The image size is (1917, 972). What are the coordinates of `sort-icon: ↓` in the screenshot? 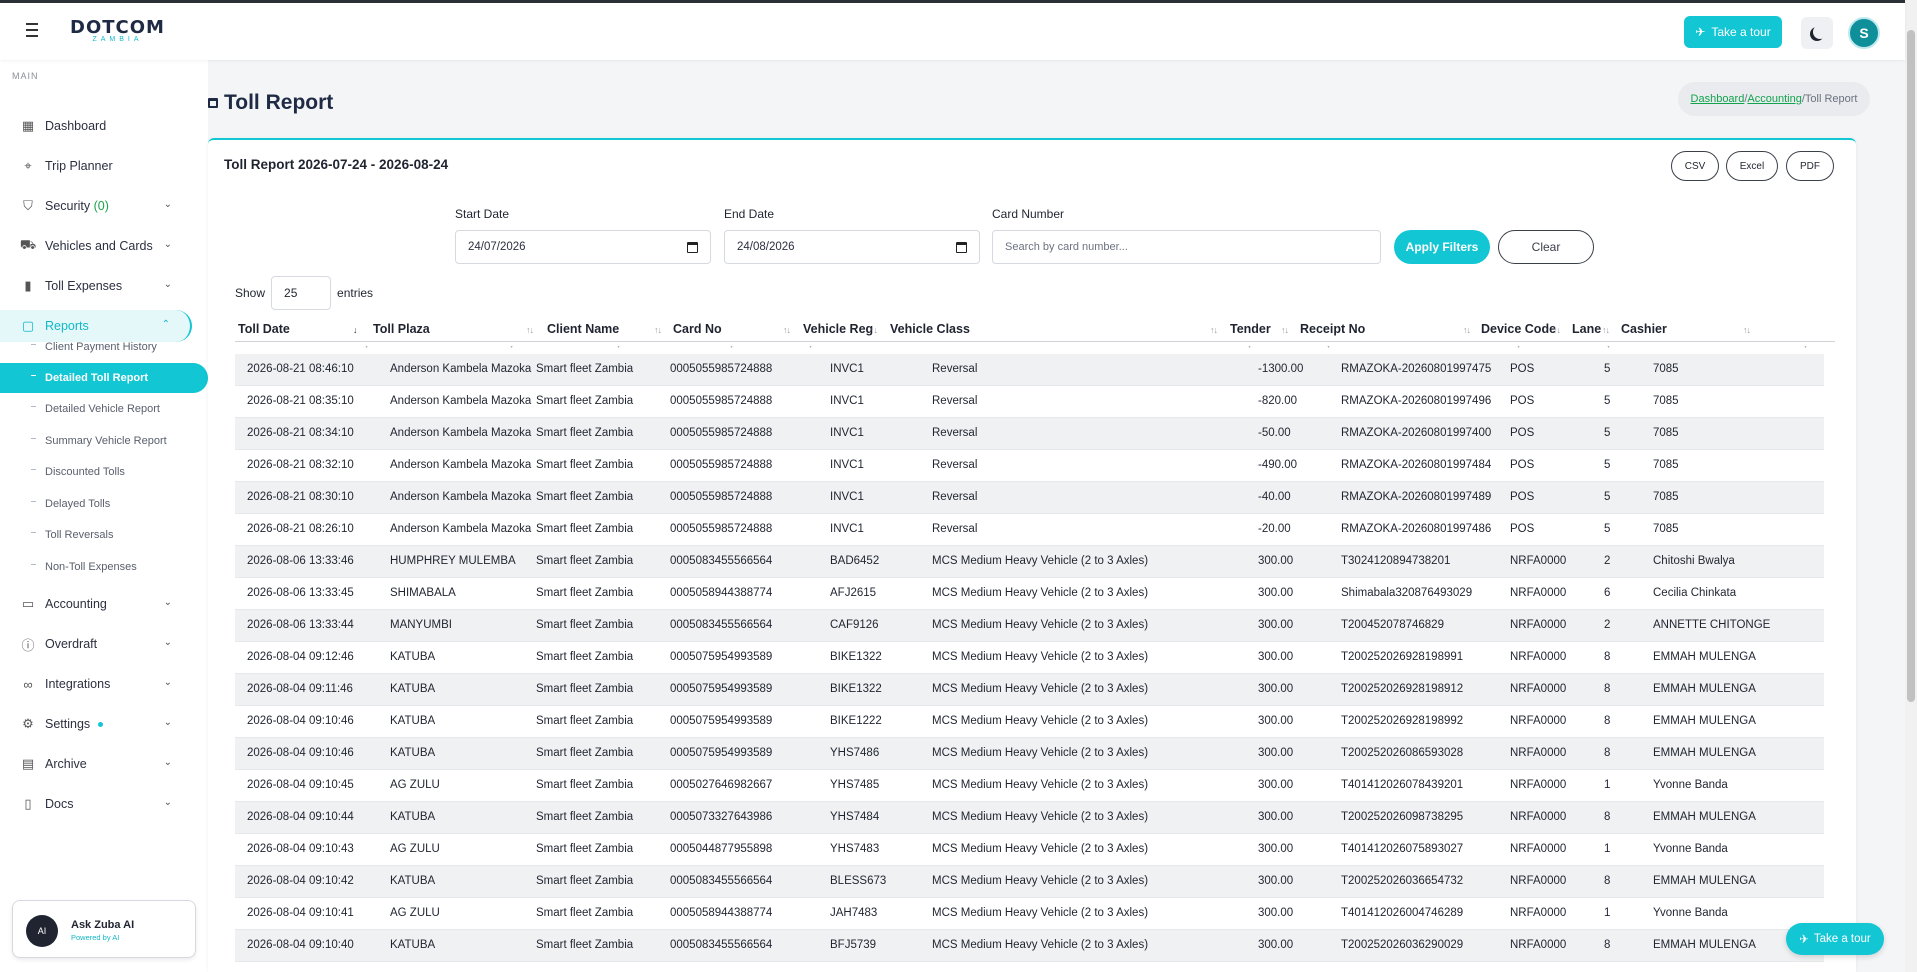 It's located at (355, 330).